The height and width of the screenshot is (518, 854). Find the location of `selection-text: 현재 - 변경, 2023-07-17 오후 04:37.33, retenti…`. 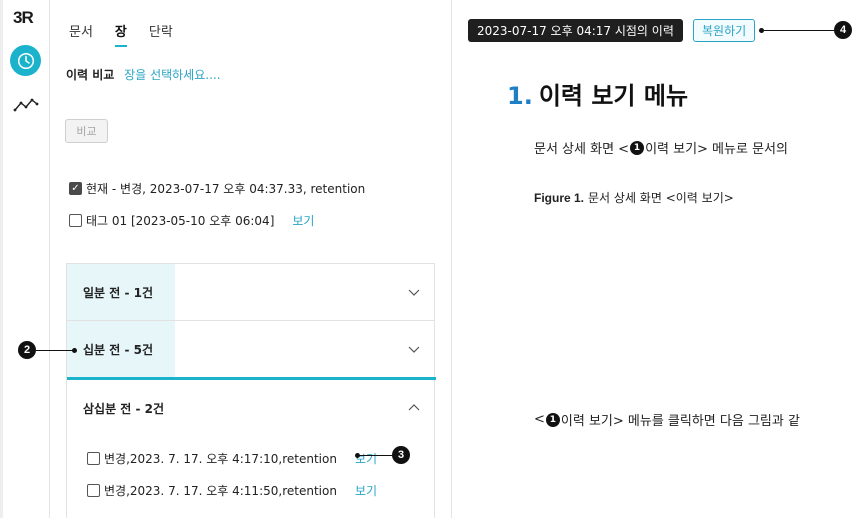

selection-text: 현재 - 변경, 2023-07-17 오후 04:37.33, retenti… is located at coordinates (226, 189).